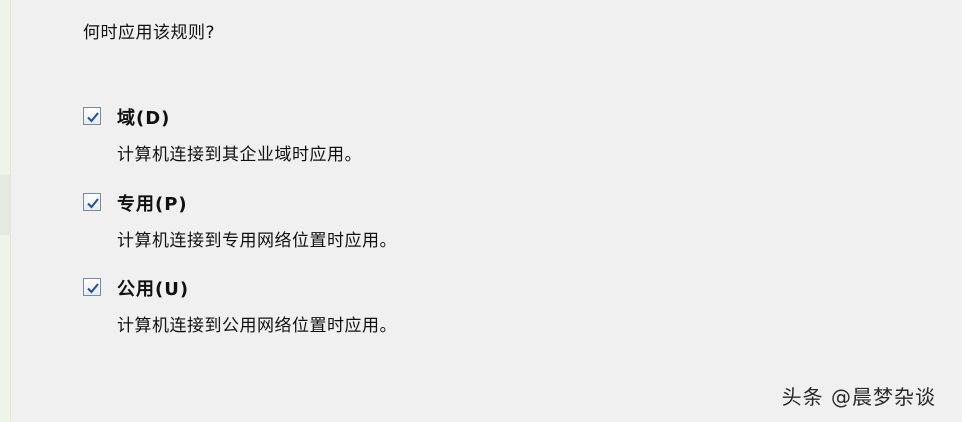 The height and width of the screenshot is (422, 962). I want to click on private-checkbox, so click(92, 202).